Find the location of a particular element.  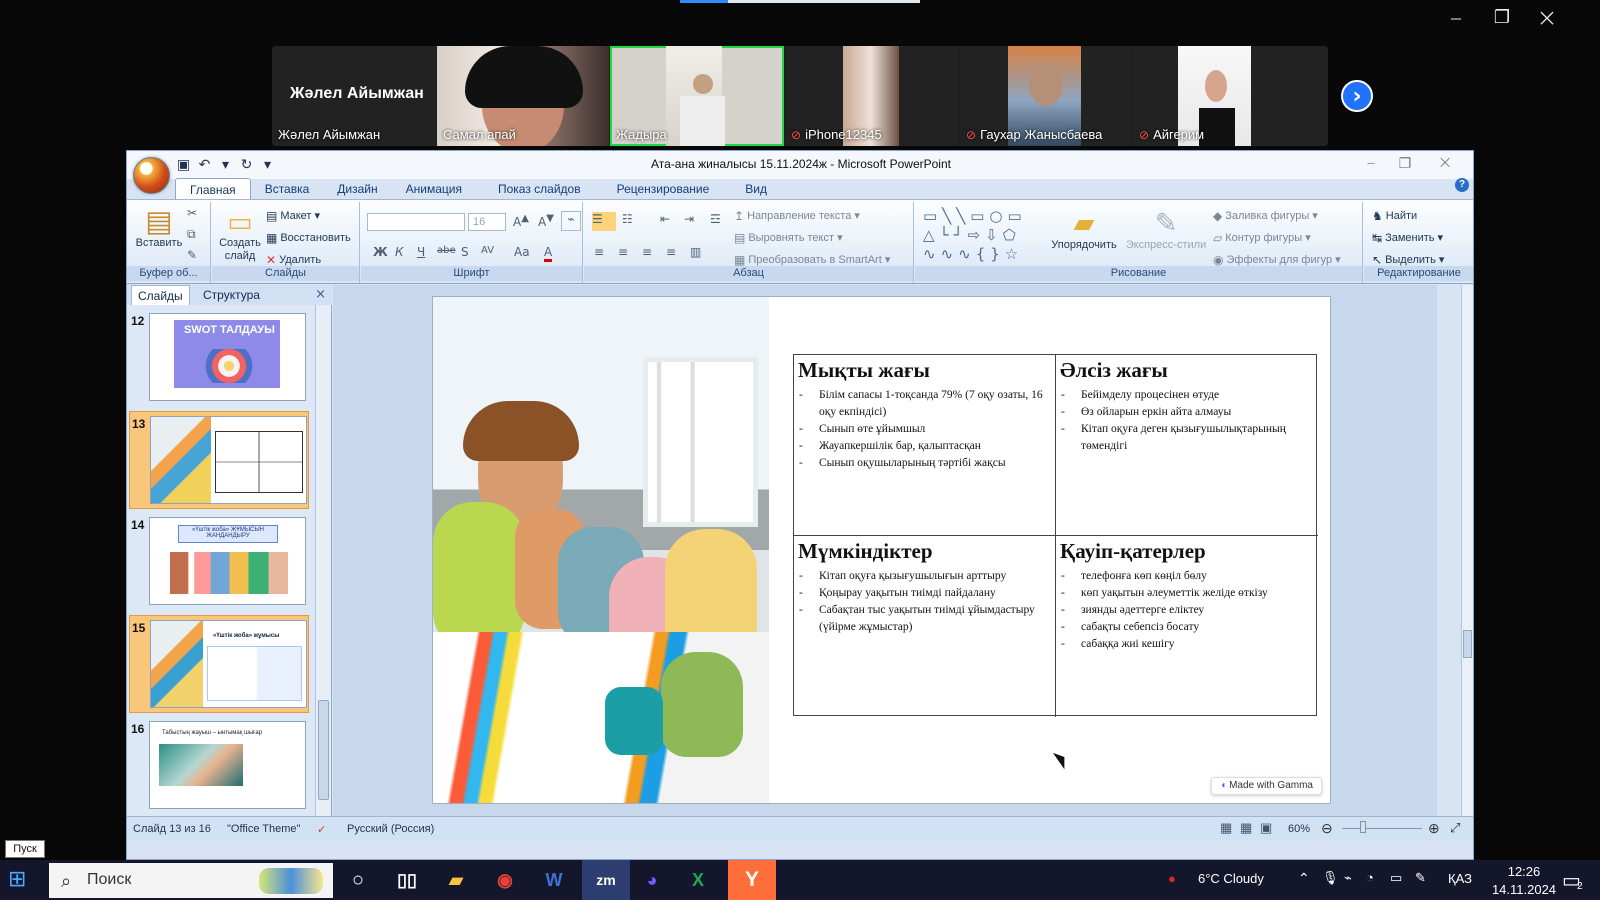

character-spacing-button: AV is located at coordinates (487, 250).